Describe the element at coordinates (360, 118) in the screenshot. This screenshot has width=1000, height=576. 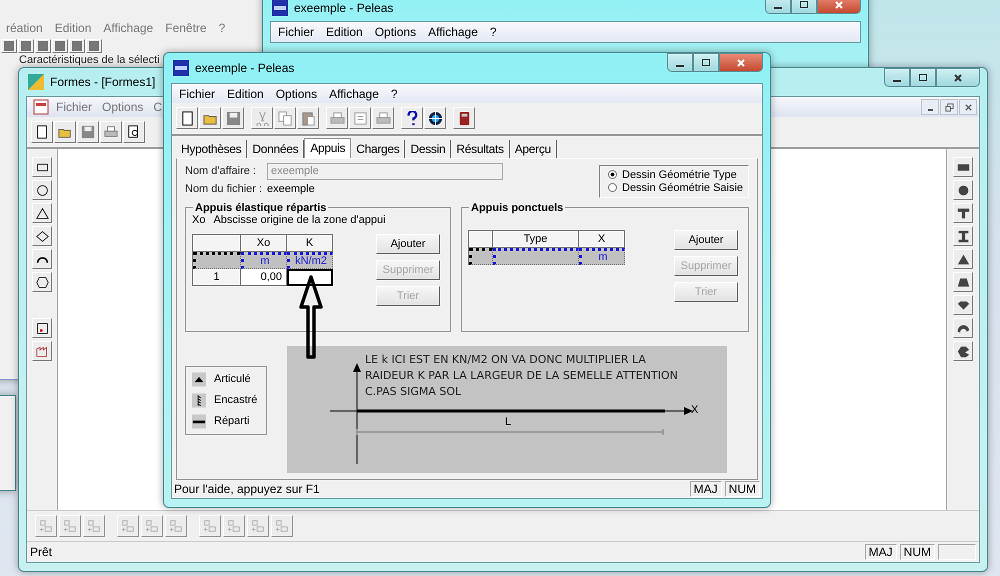
I see `document-icon` at that location.